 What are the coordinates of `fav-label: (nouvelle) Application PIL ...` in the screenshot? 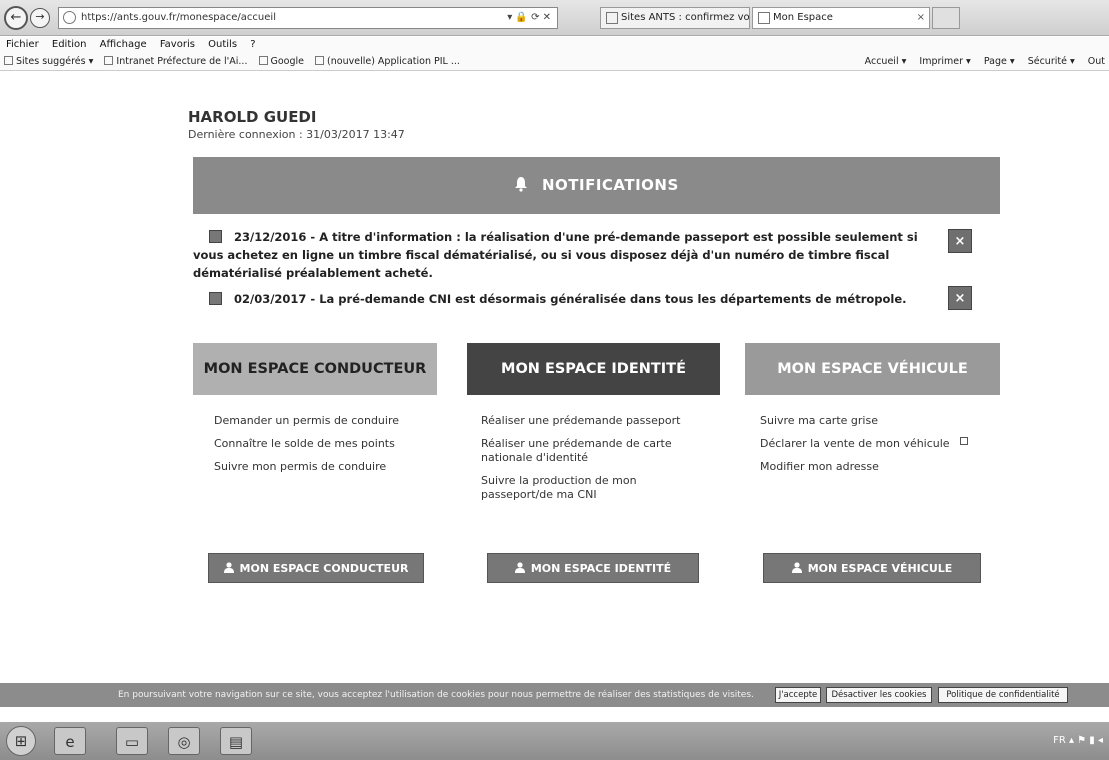 It's located at (393, 61).